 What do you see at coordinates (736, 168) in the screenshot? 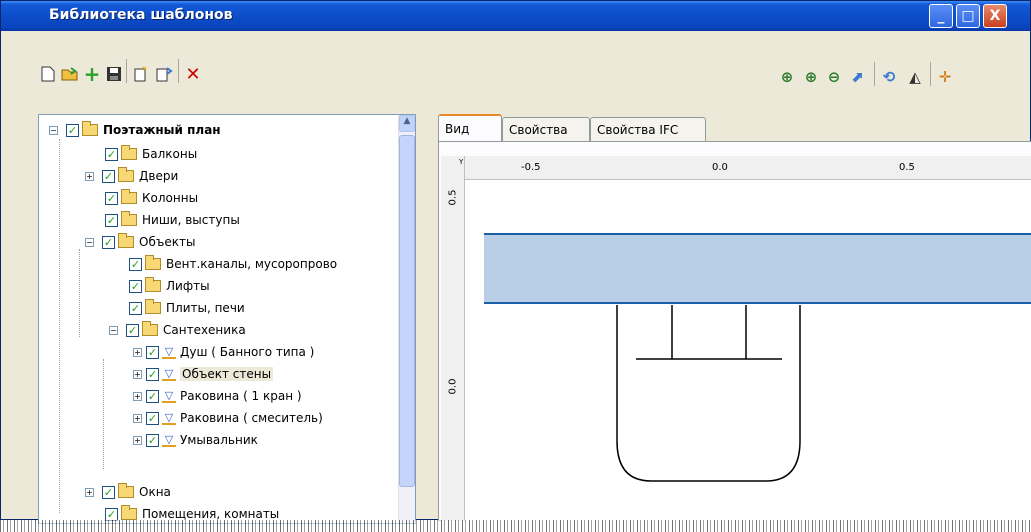
I see `ruler-top: -0.5 0.0 0.5` at bounding box center [736, 168].